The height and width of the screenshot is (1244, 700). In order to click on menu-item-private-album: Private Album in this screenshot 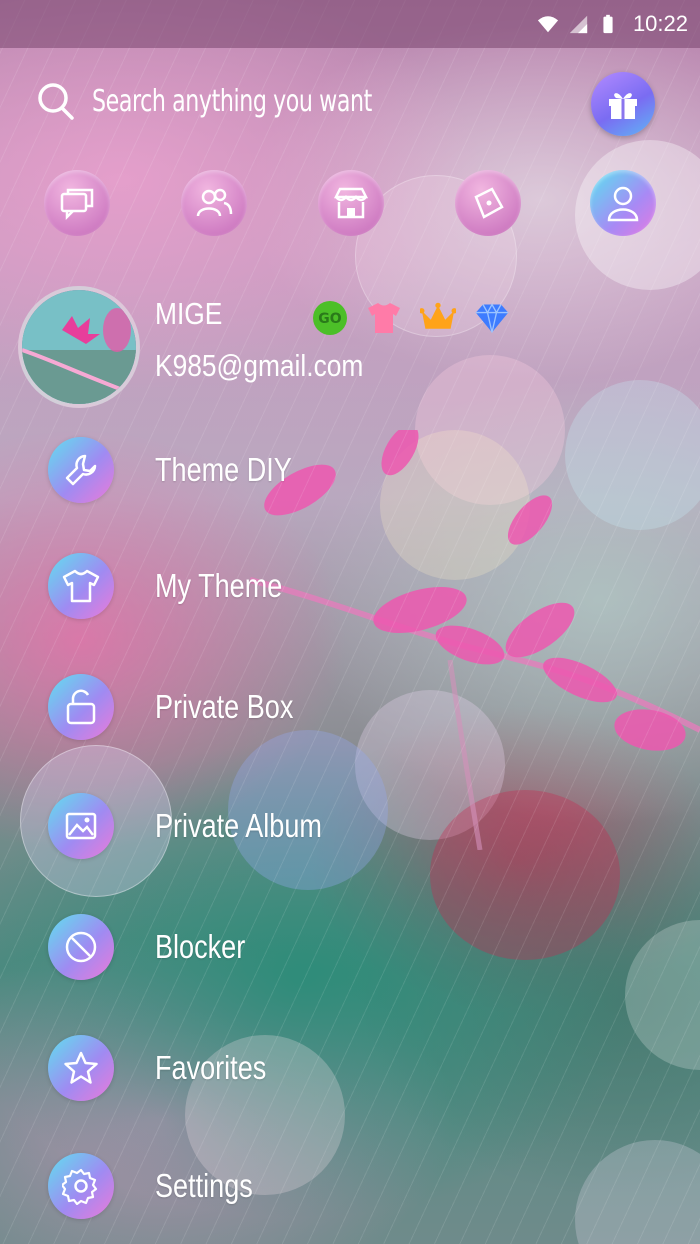, I will do `click(203, 826)`.